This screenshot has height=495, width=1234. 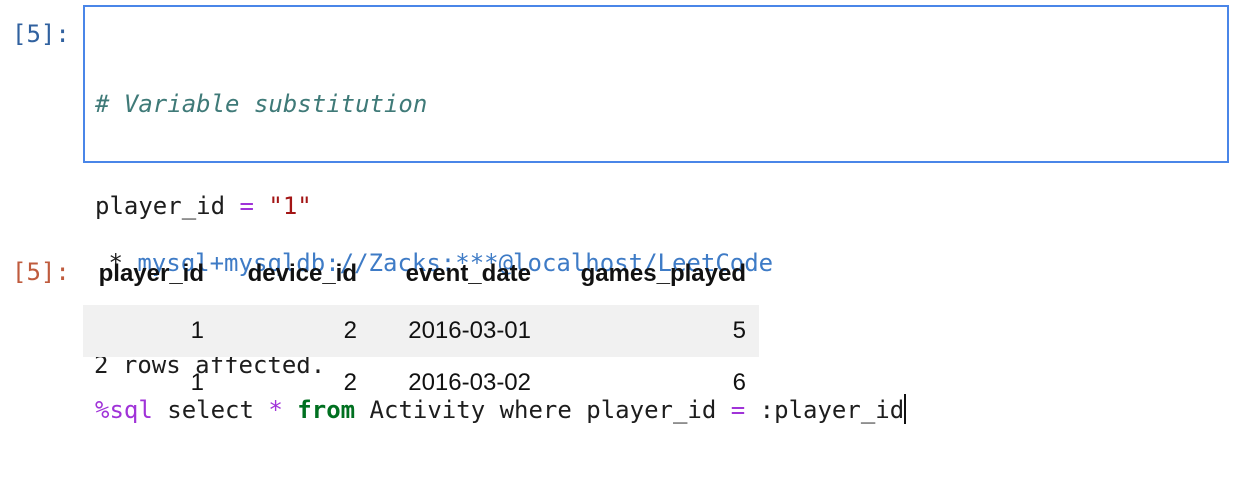 I want to click on table-row: 1 2 2016-03-01 5, so click(x=421, y=331).